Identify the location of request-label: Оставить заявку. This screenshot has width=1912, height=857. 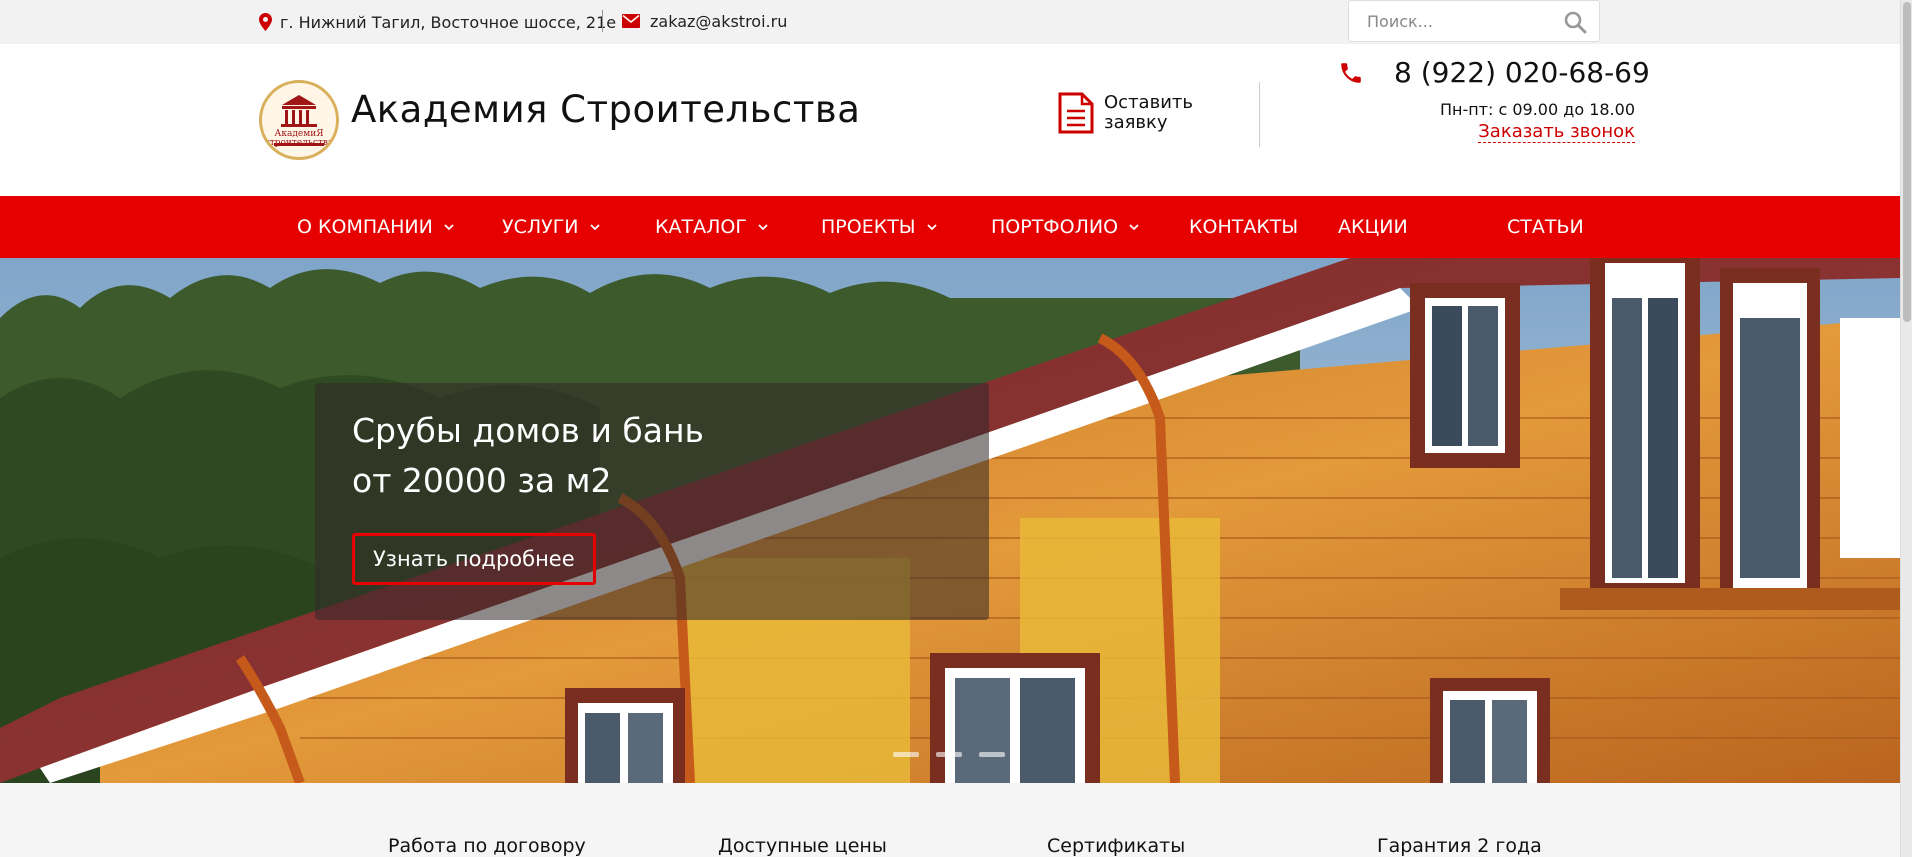
(1159, 113).